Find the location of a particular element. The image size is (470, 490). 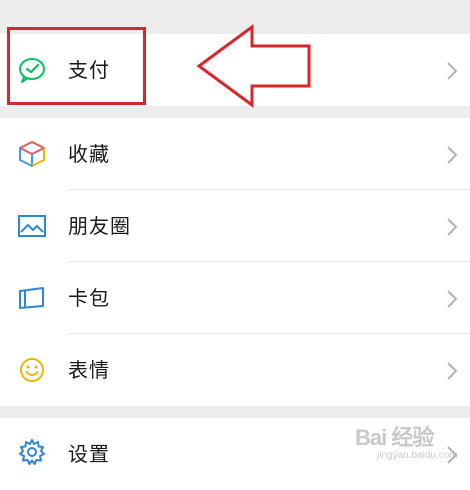

watermark-main: Bai 经验 is located at coordinates (394, 437).